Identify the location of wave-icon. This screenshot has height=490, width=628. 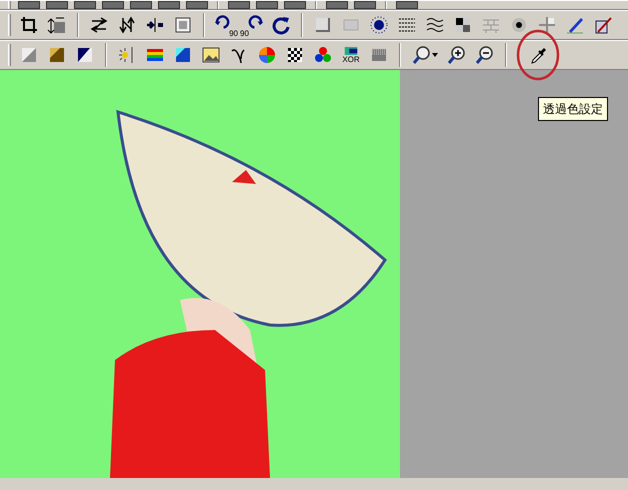
(435, 25).